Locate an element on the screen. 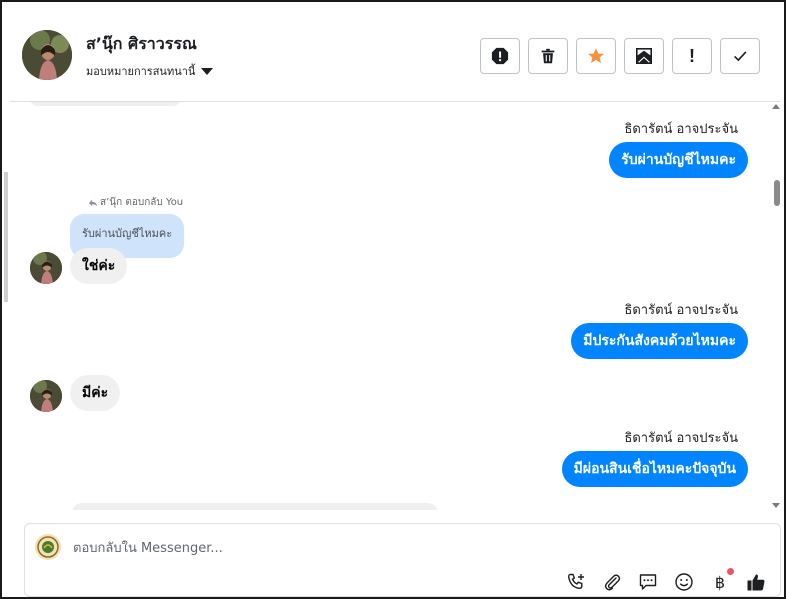  call-plus-button is located at coordinates (576, 582).